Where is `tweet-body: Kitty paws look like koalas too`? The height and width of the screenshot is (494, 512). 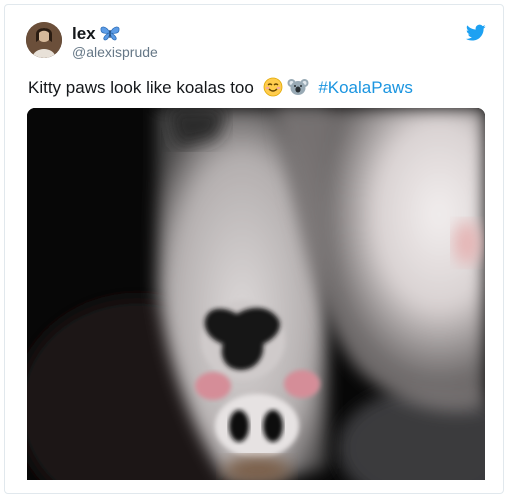
tweet-body: Kitty paws look like koalas too is located at coordinates (141, 87).